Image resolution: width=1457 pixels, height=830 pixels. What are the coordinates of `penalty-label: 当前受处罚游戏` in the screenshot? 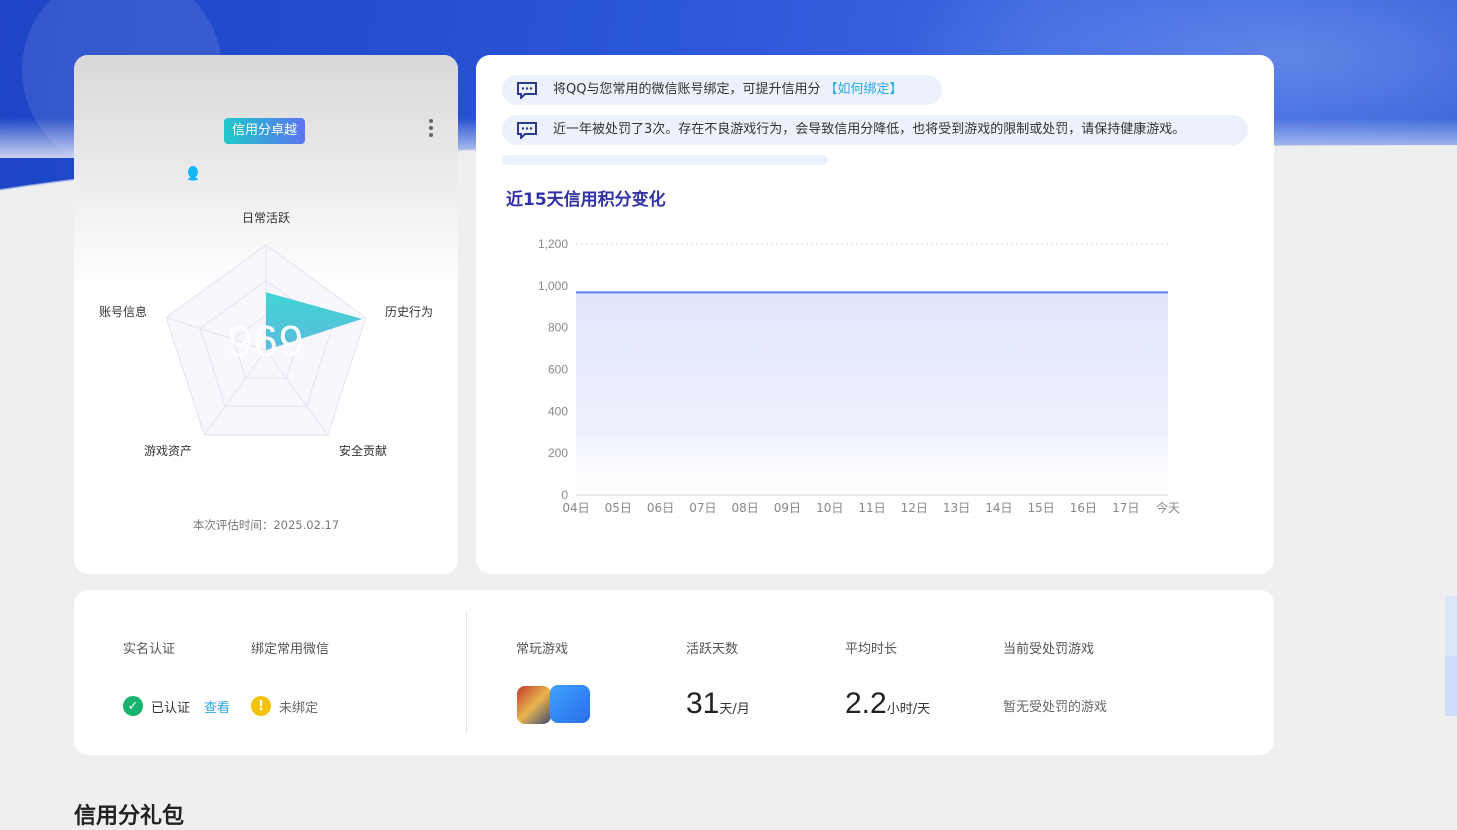 It's located at (1049, 649).